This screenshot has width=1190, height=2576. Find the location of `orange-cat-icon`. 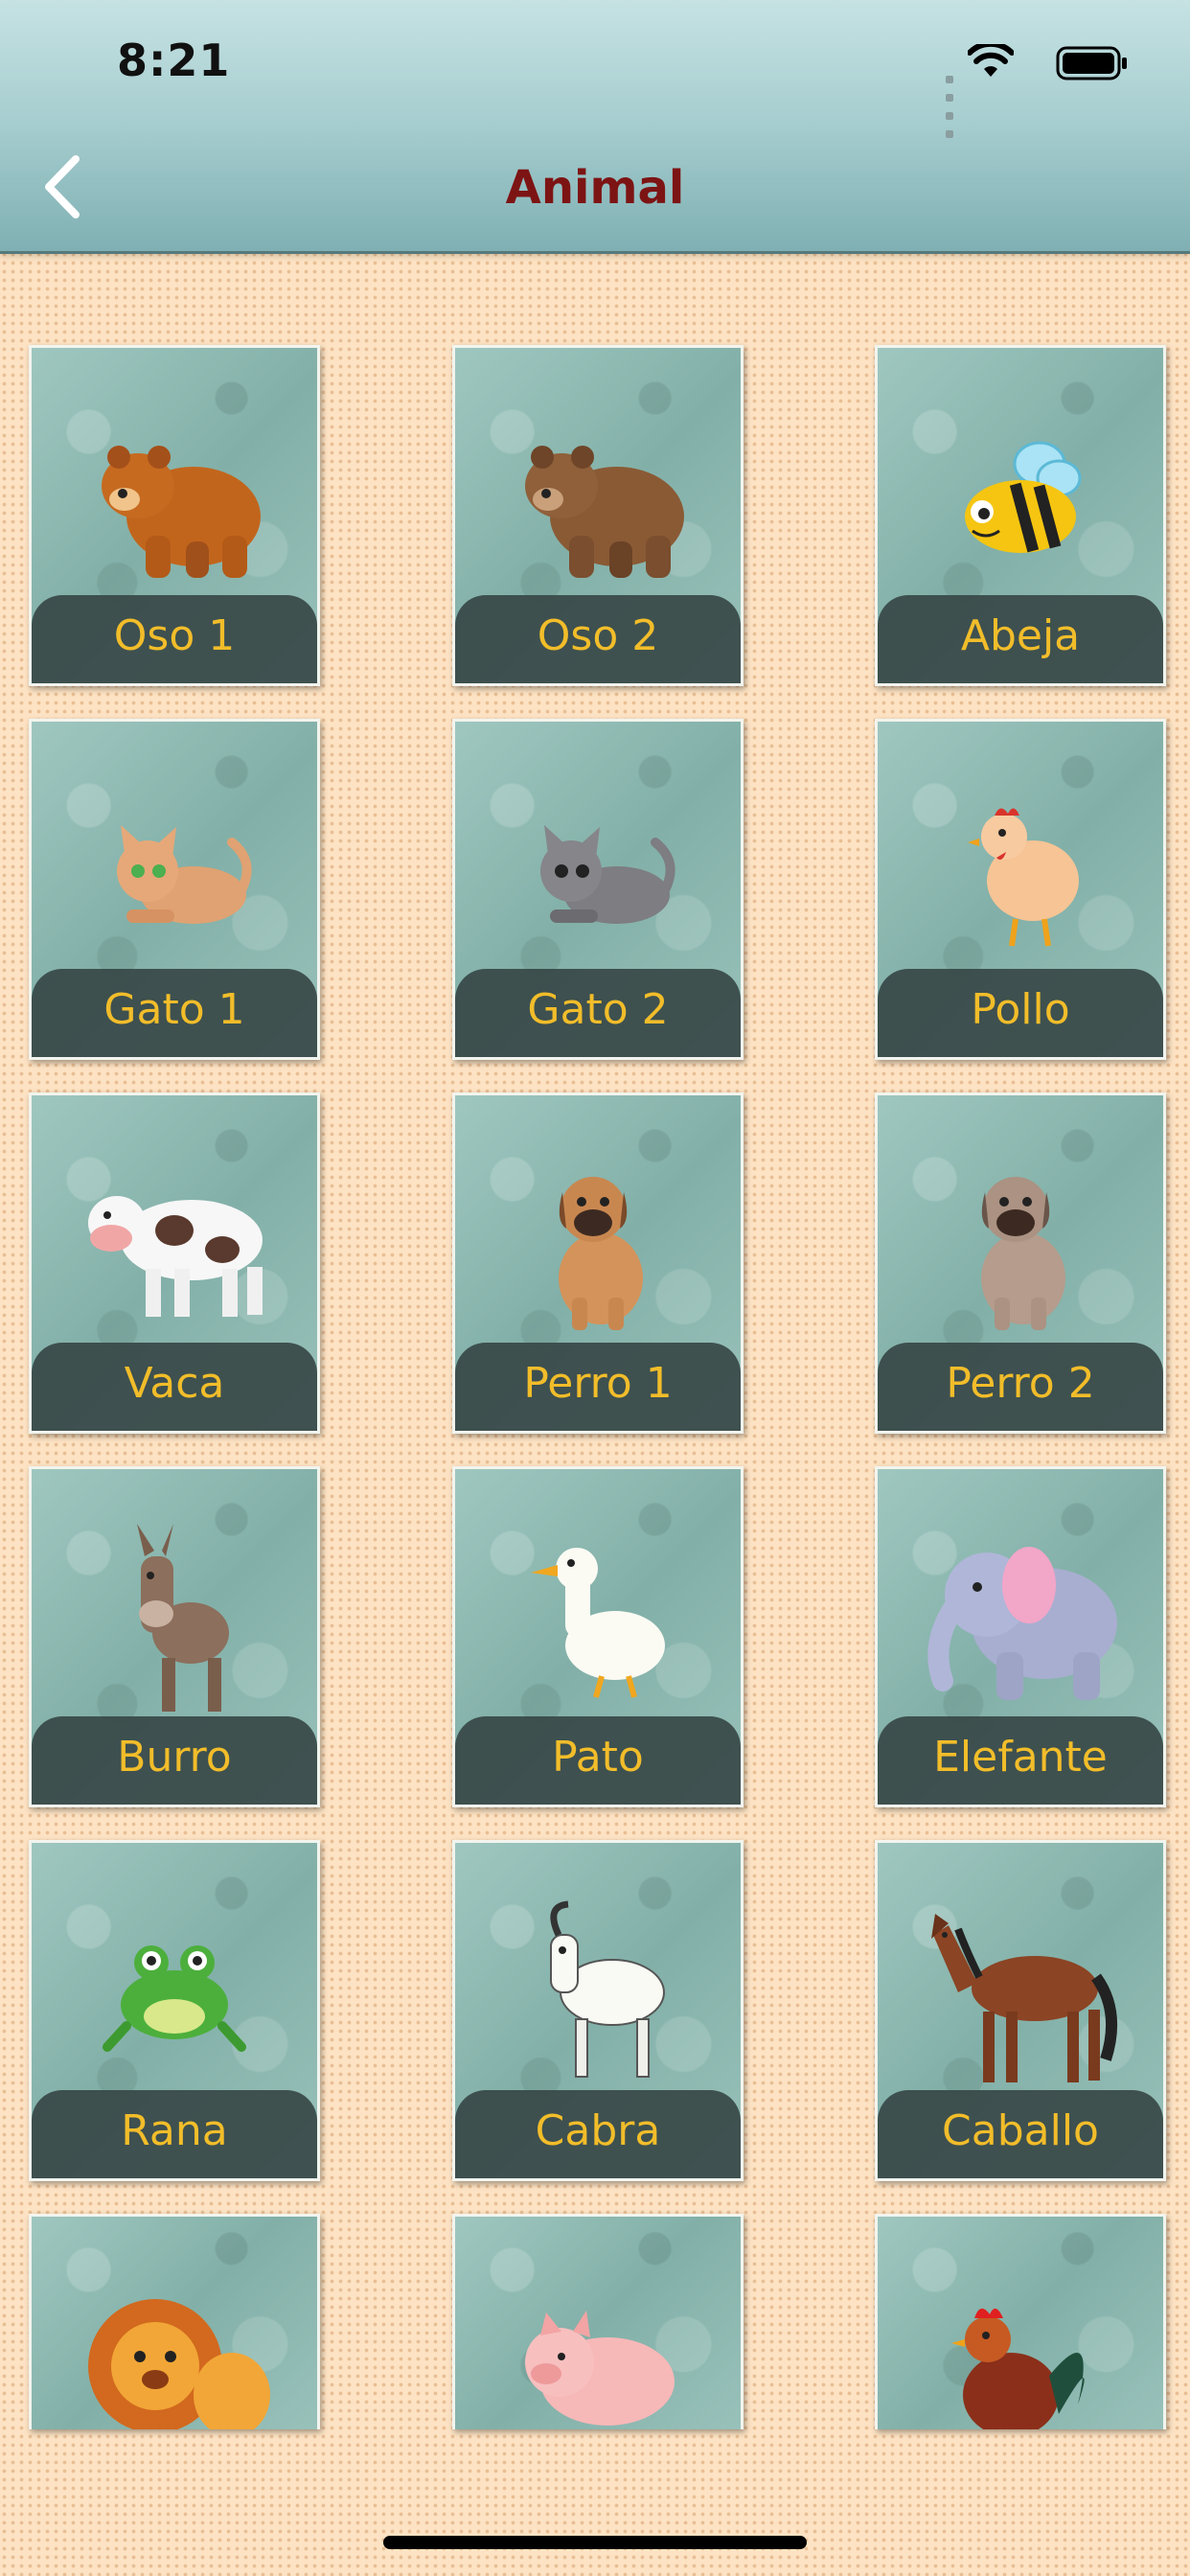

orange-cat-icon is located at coordinates (175, 871).